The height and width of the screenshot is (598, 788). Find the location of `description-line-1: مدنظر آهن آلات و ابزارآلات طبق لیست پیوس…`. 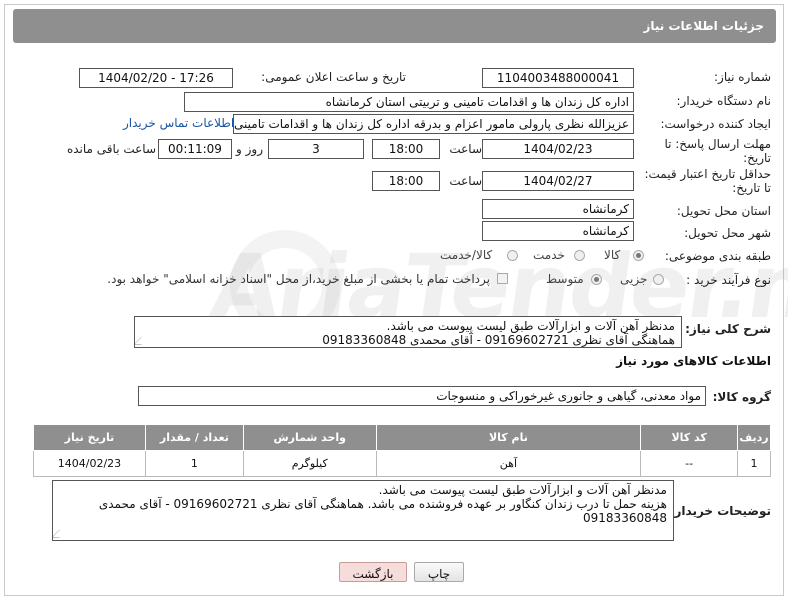

description-line-1: مدنظر آهن آلات و ابزارآلات طبق لیست پیوس… is located at coordinates (530, 326).